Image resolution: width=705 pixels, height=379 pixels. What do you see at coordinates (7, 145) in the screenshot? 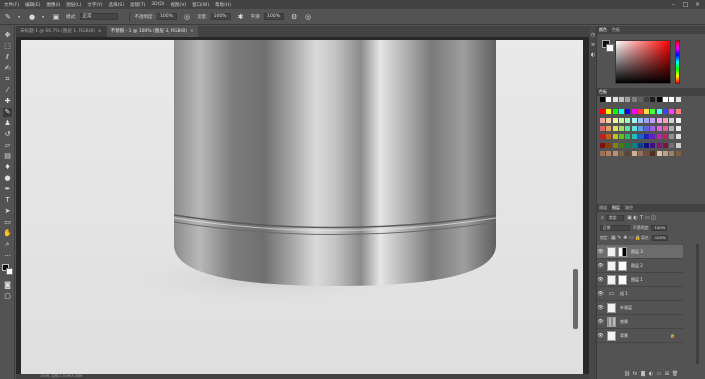
I see `eraser-icon: ▱` at bounding box center [7, 145].